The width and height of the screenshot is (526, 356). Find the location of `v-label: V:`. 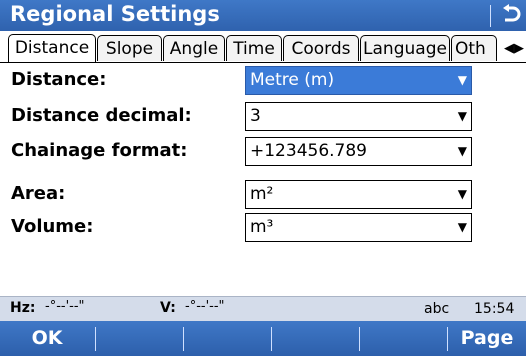

v-label: V: is located at coordinates (168, 308).